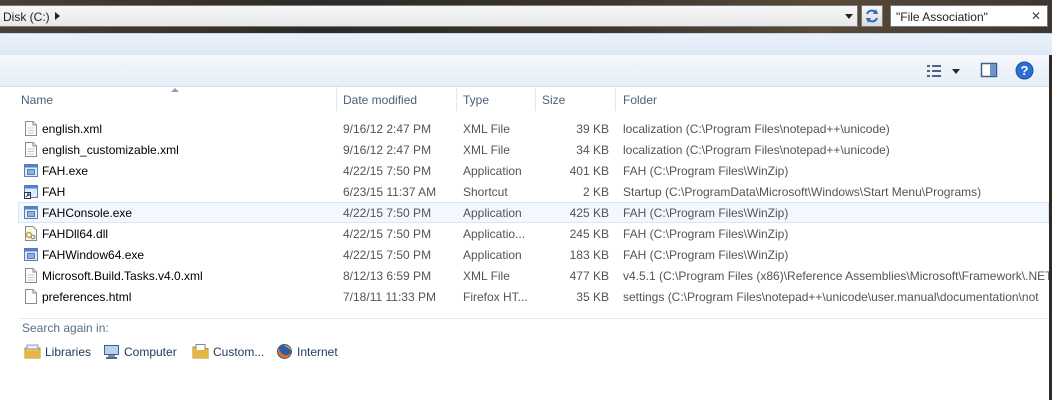  I want to click on search-location-label: Internet, so click(317, 352).